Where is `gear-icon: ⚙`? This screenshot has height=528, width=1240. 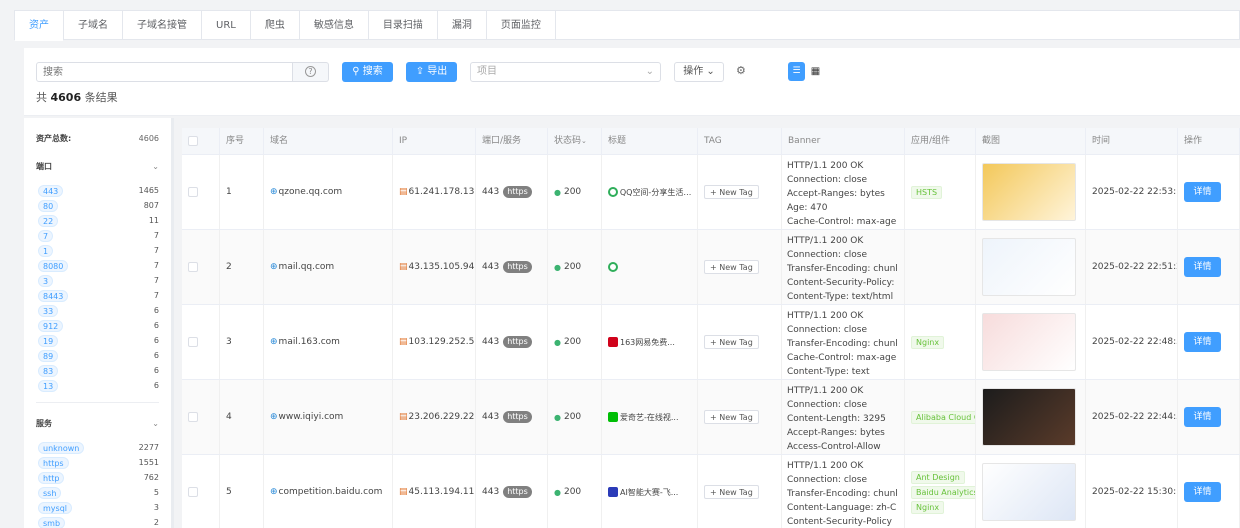 gear-icon: ⚙ is located at coordinates (741, 70).